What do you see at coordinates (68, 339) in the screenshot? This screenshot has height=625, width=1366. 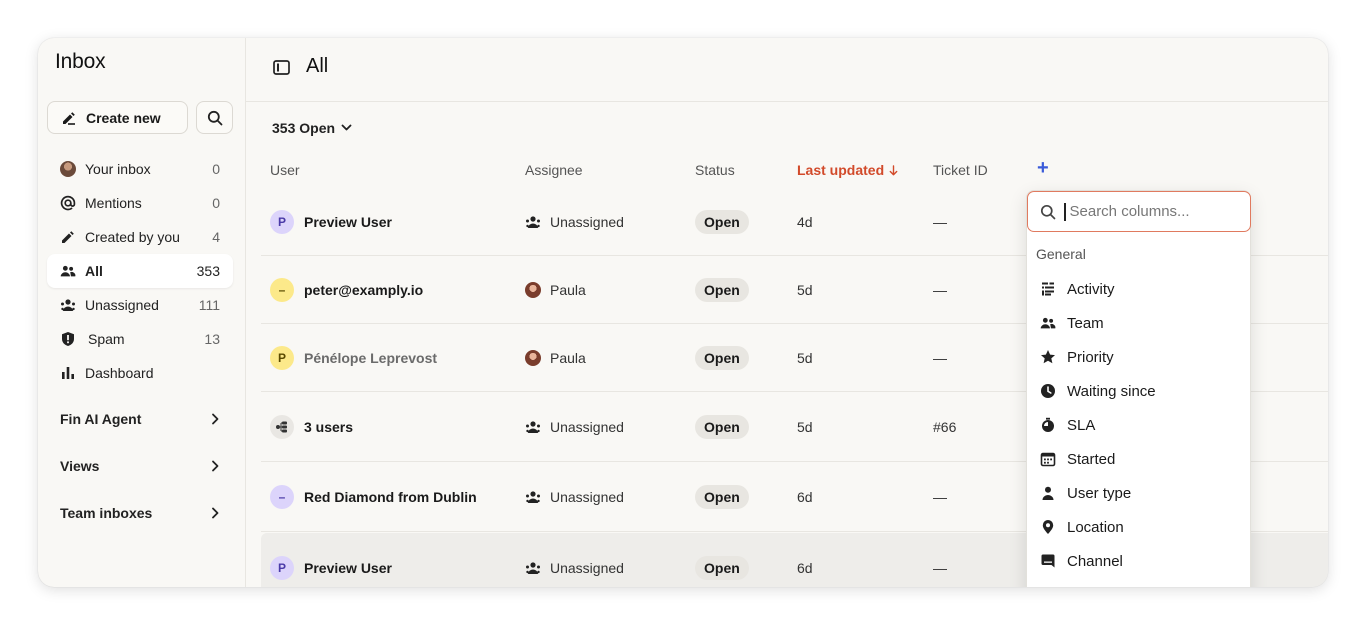 I see `shield-alert-icon` at bounding box center [68, 339].